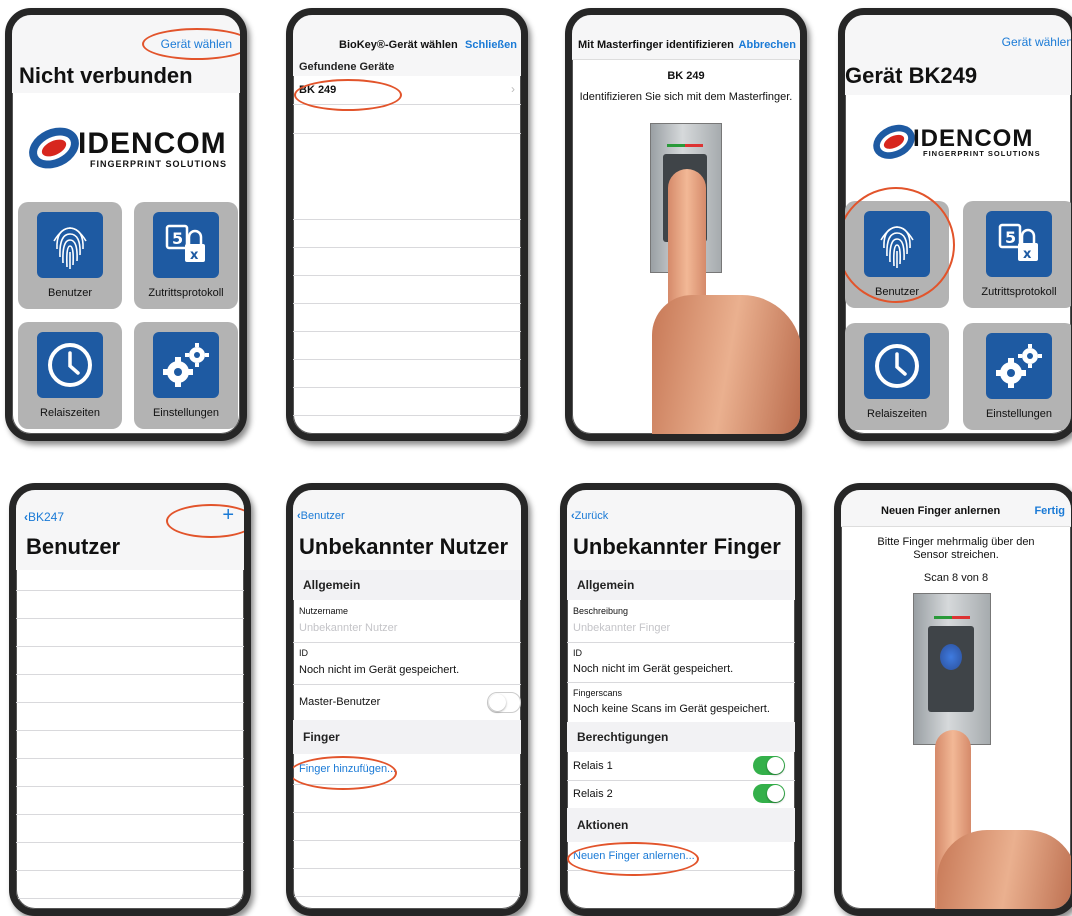  I want to click on section-header: Gefundene Geräte, so click(407, 67).